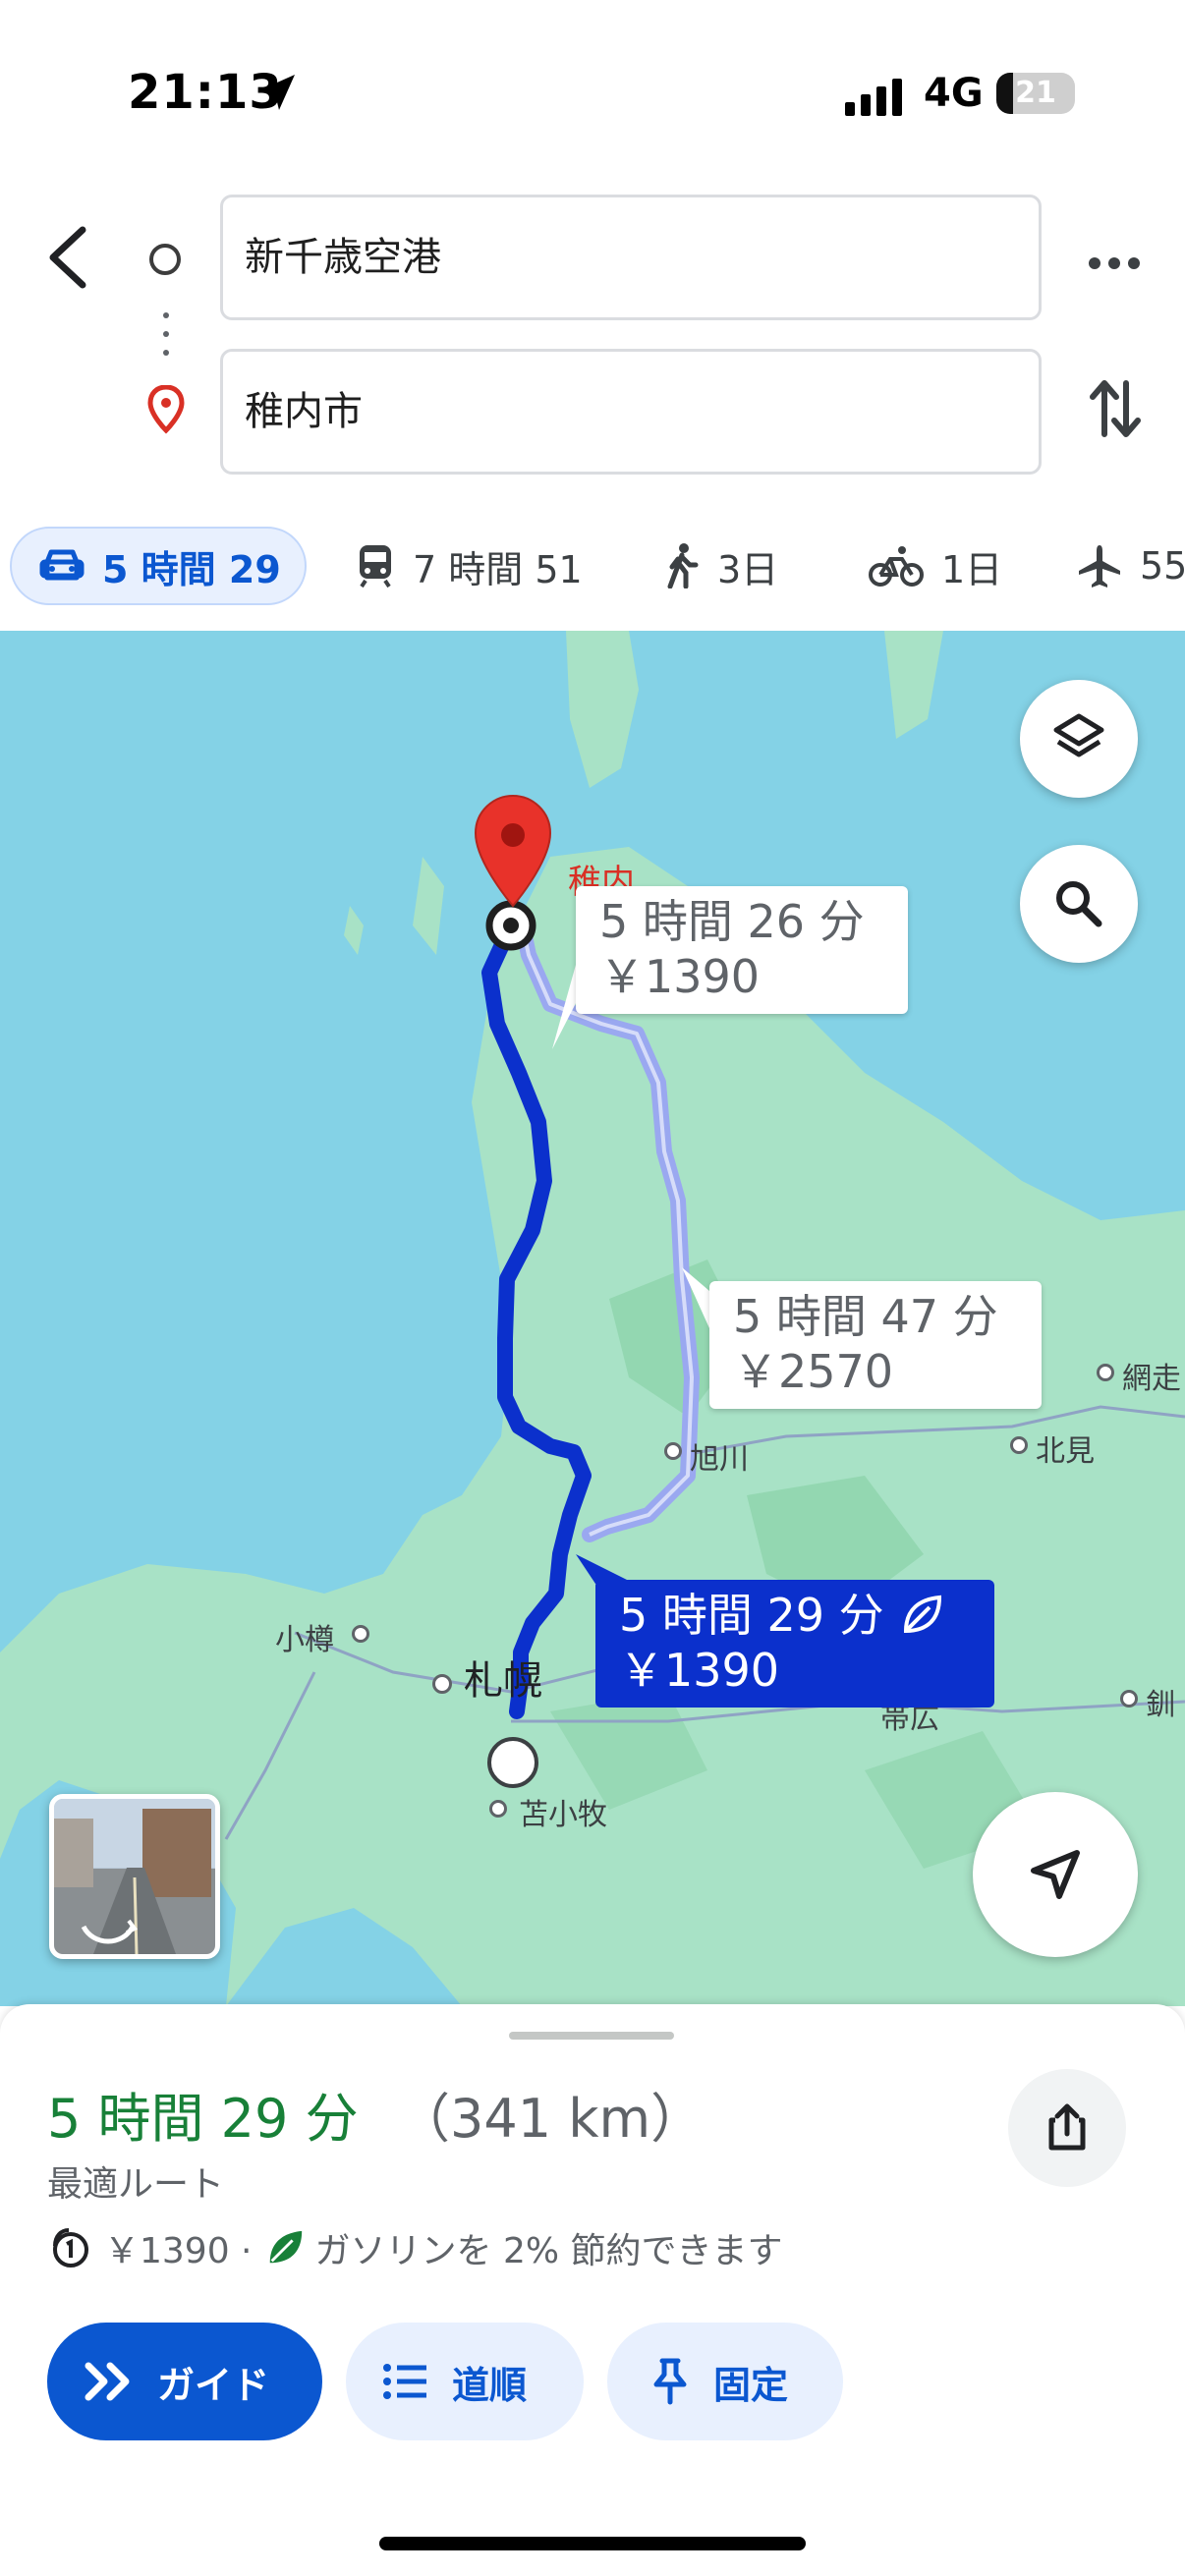 Image resolution: width=1185 pixels, height=2576 pixels. Describe the element at coordinates (1131, 566) in the screenshot. I see `tab-flight: 55` at that location.